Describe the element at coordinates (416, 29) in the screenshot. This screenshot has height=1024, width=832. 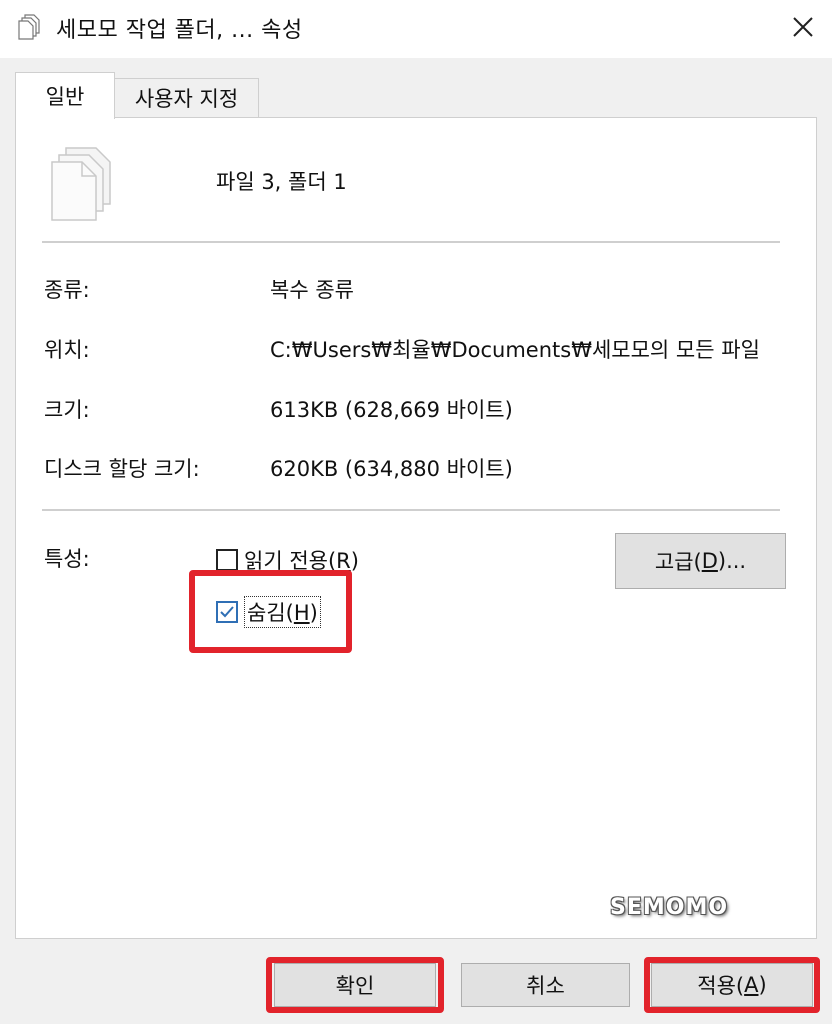
I see `title-bar: 세모모 작업 폴더, ... 속성` at that location.